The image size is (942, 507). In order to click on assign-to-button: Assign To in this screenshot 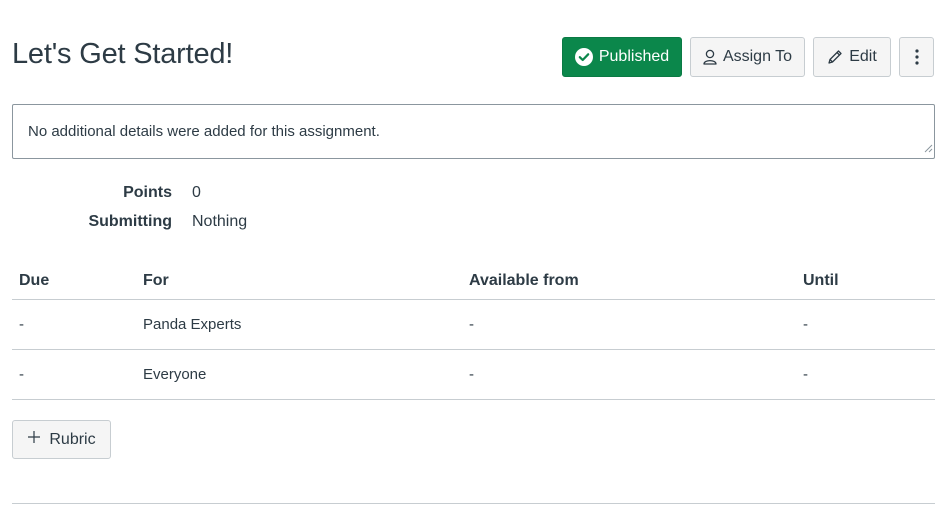, I will do `click(747, 57)`.